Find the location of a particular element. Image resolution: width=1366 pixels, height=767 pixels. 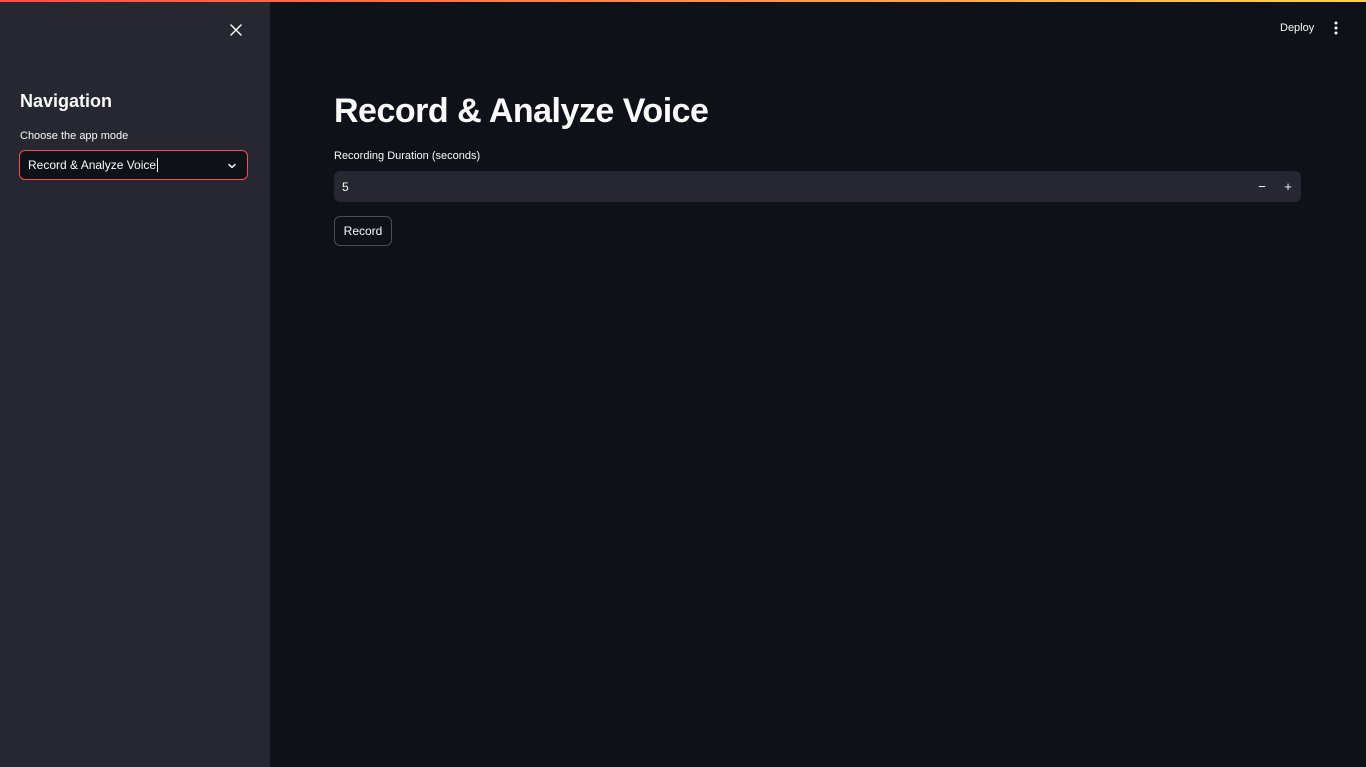

decrement-button: − is located at coordinates (1262, 186).